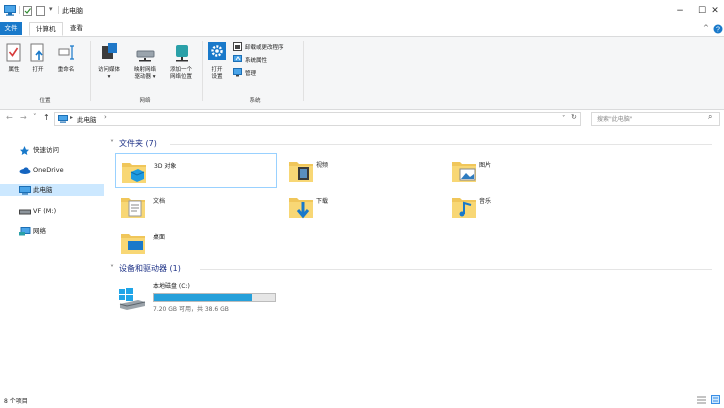 The width and height of the screenshot is (724, 408). I want to click on ribbon-tabs: 文件 计算机 查看 ^ ?, so click(362, 29).